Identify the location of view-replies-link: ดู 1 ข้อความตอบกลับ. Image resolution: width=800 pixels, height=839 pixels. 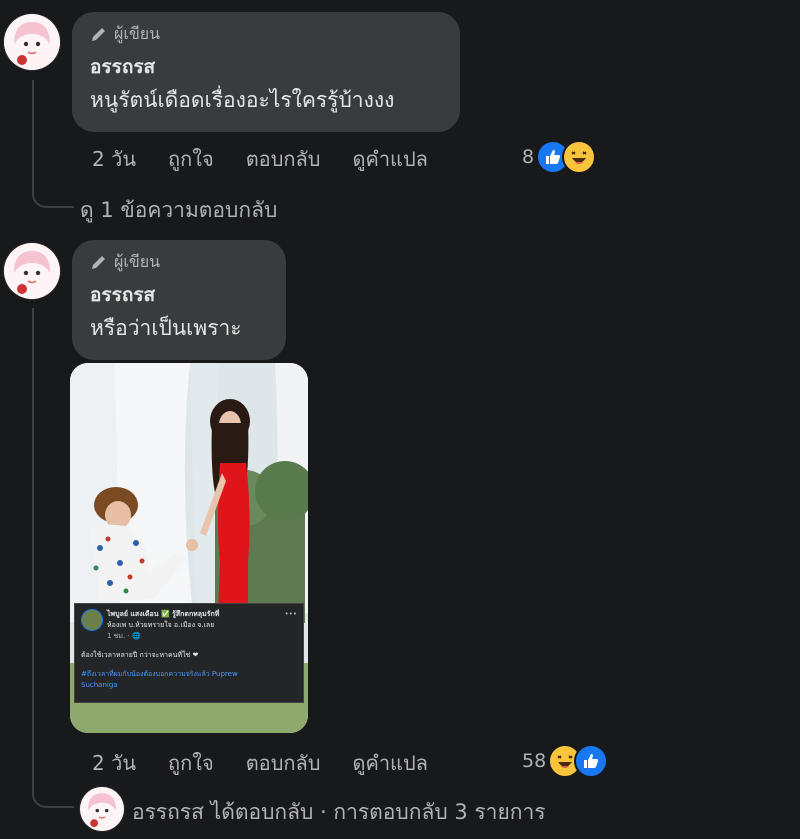
(178, 210).